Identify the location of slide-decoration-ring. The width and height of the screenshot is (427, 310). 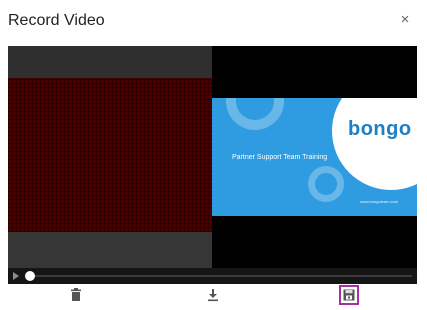
(255, 114).